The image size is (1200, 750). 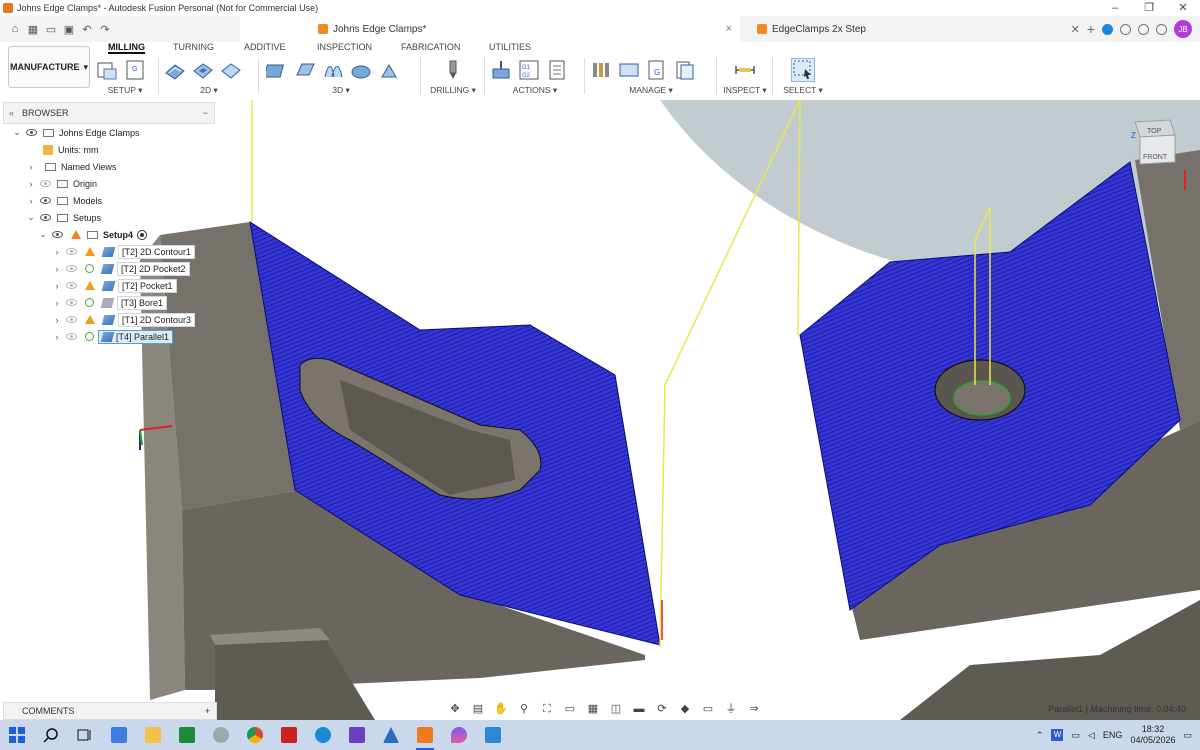 I want to click on media-app-icon, so click(x=357, y=735).